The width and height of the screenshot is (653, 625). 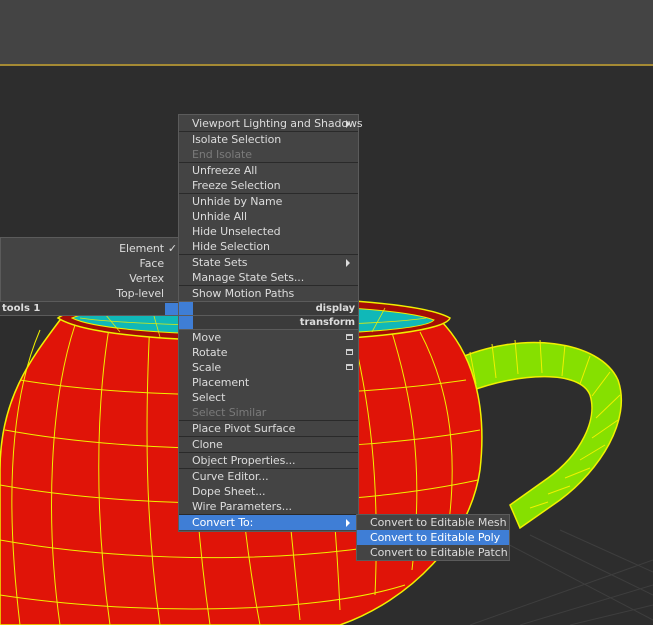 I want to click on menu-item-convert-editable-mesh: Convert to Editable Mesh, so click(x=438, y=522).